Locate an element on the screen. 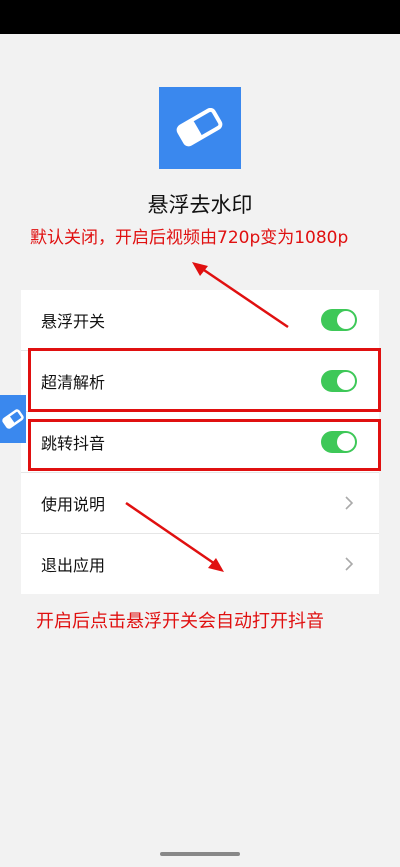 The image size is (400, 867). annotation-top-note: 默认关闭，开启后视频由720p变为1080p is located at coordinates (189, 238).